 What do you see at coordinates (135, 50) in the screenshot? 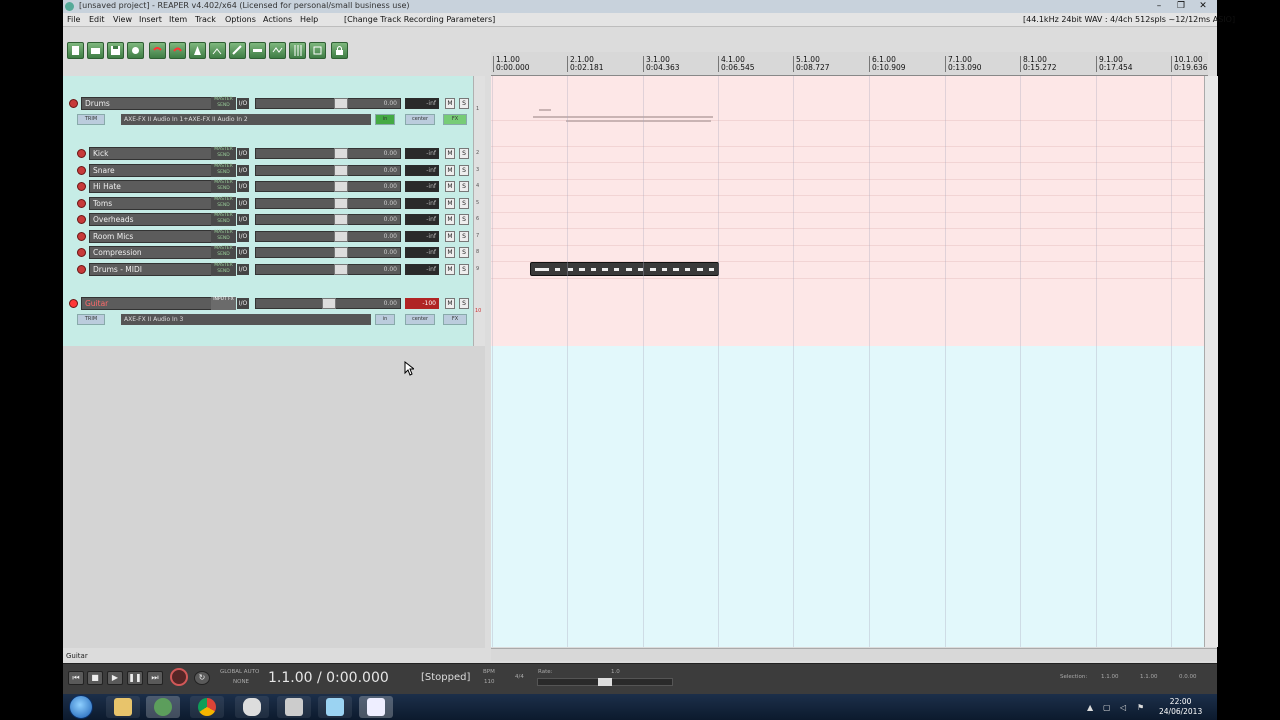
I see `project-settings-icon` at bounding box center [135, 50].